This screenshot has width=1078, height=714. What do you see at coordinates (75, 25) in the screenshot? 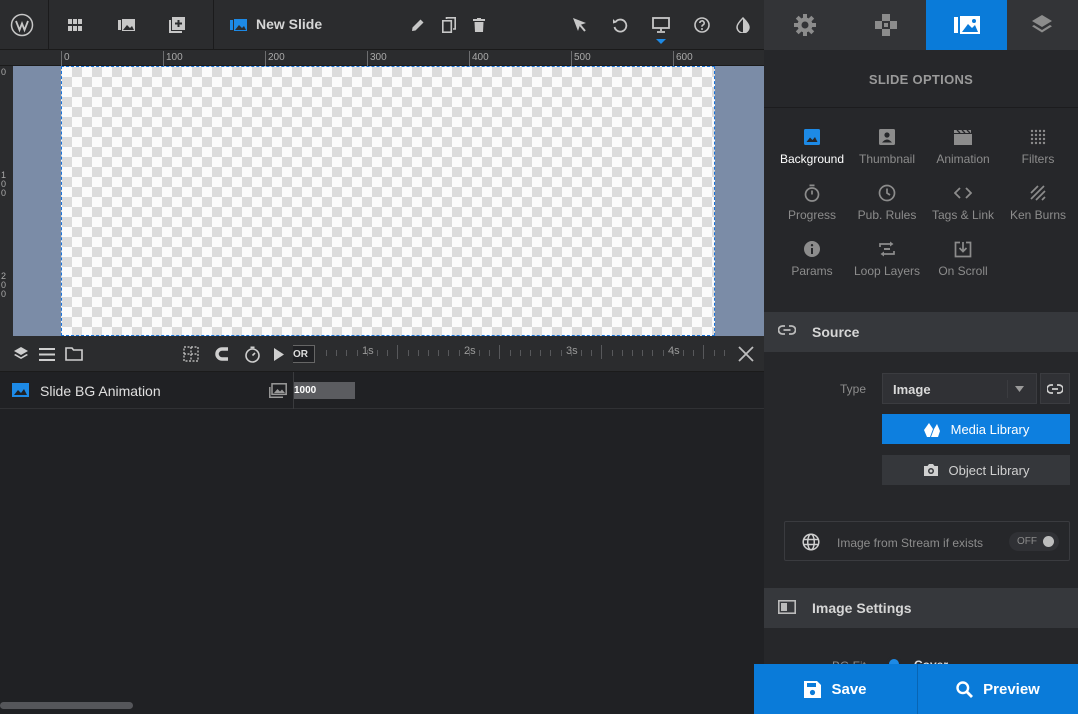
I see `slider-grid-icon` at bounding box center [75, 25].